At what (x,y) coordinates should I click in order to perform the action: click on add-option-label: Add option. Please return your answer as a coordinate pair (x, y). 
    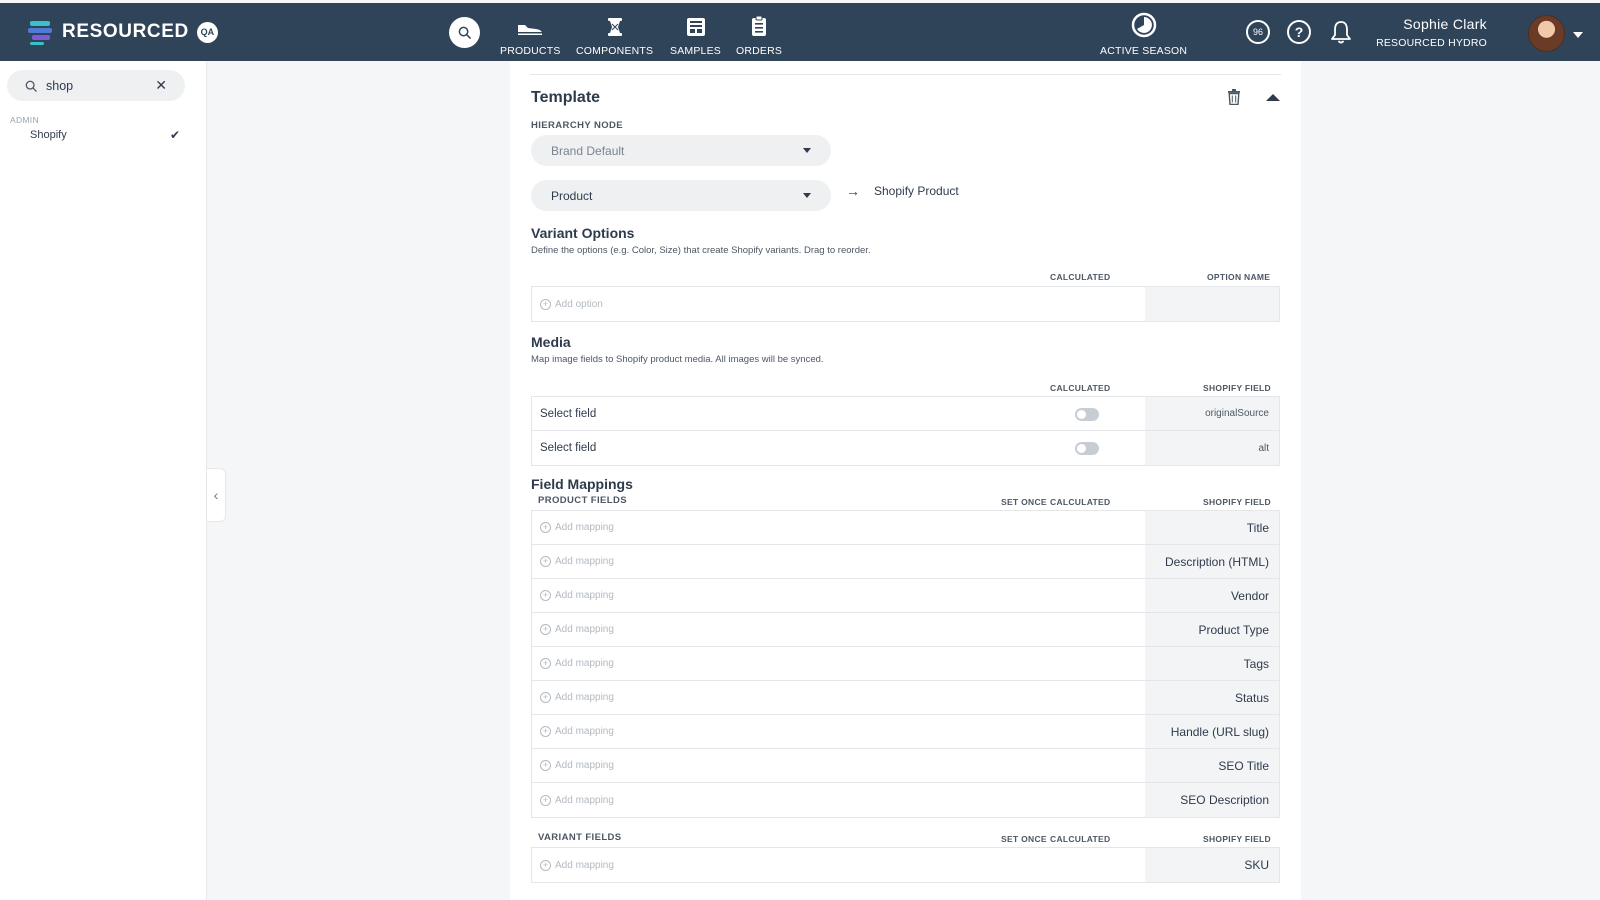
    Looking at the image, I should click on (579, 304).